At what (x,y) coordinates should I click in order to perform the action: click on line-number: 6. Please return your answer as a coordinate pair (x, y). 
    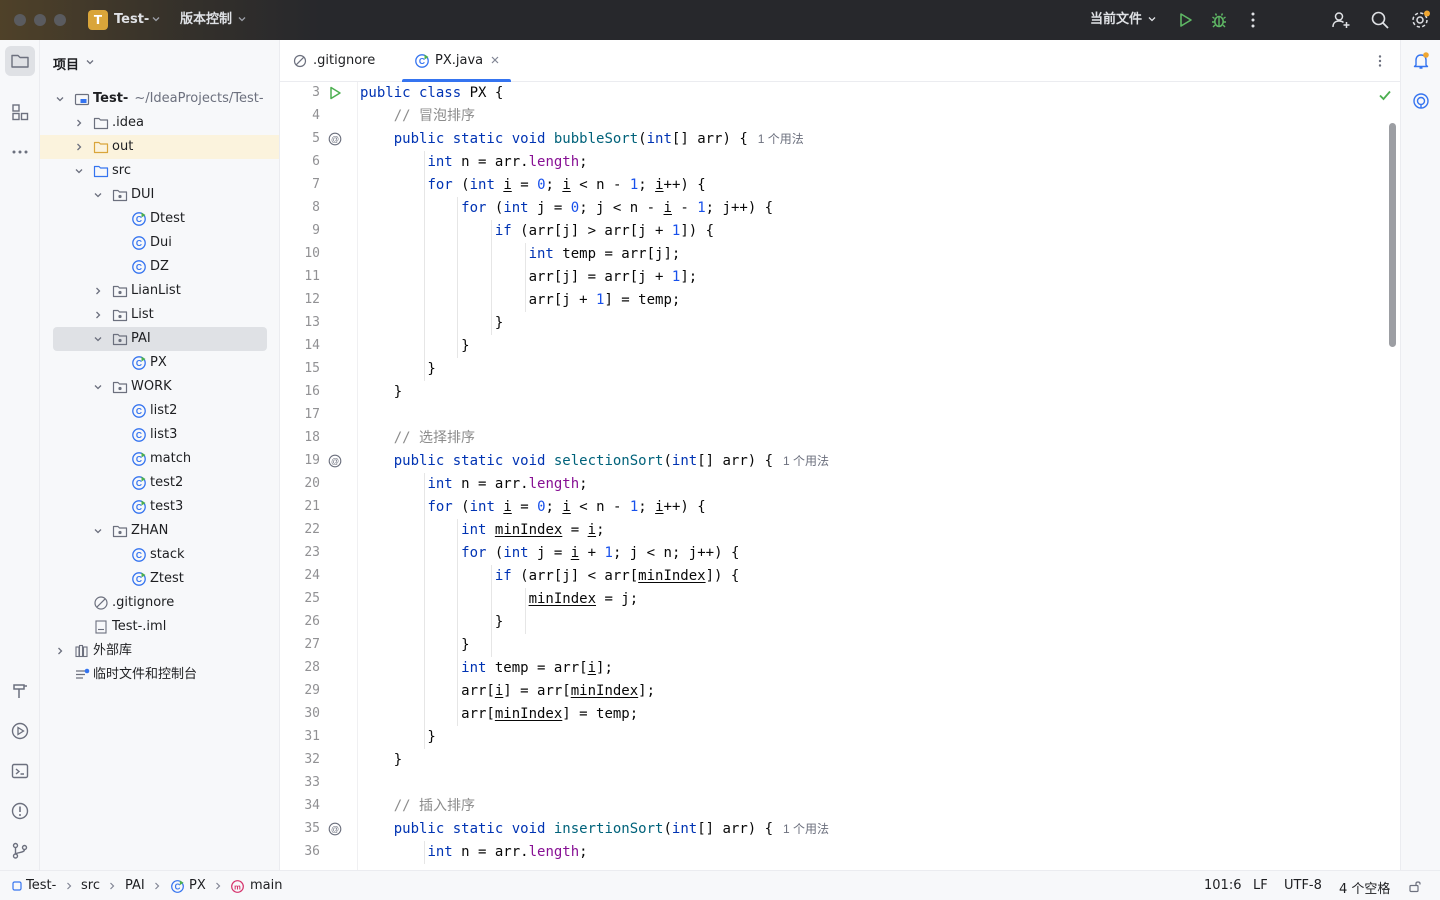
    Looking at the image, I should click on (300, 161).